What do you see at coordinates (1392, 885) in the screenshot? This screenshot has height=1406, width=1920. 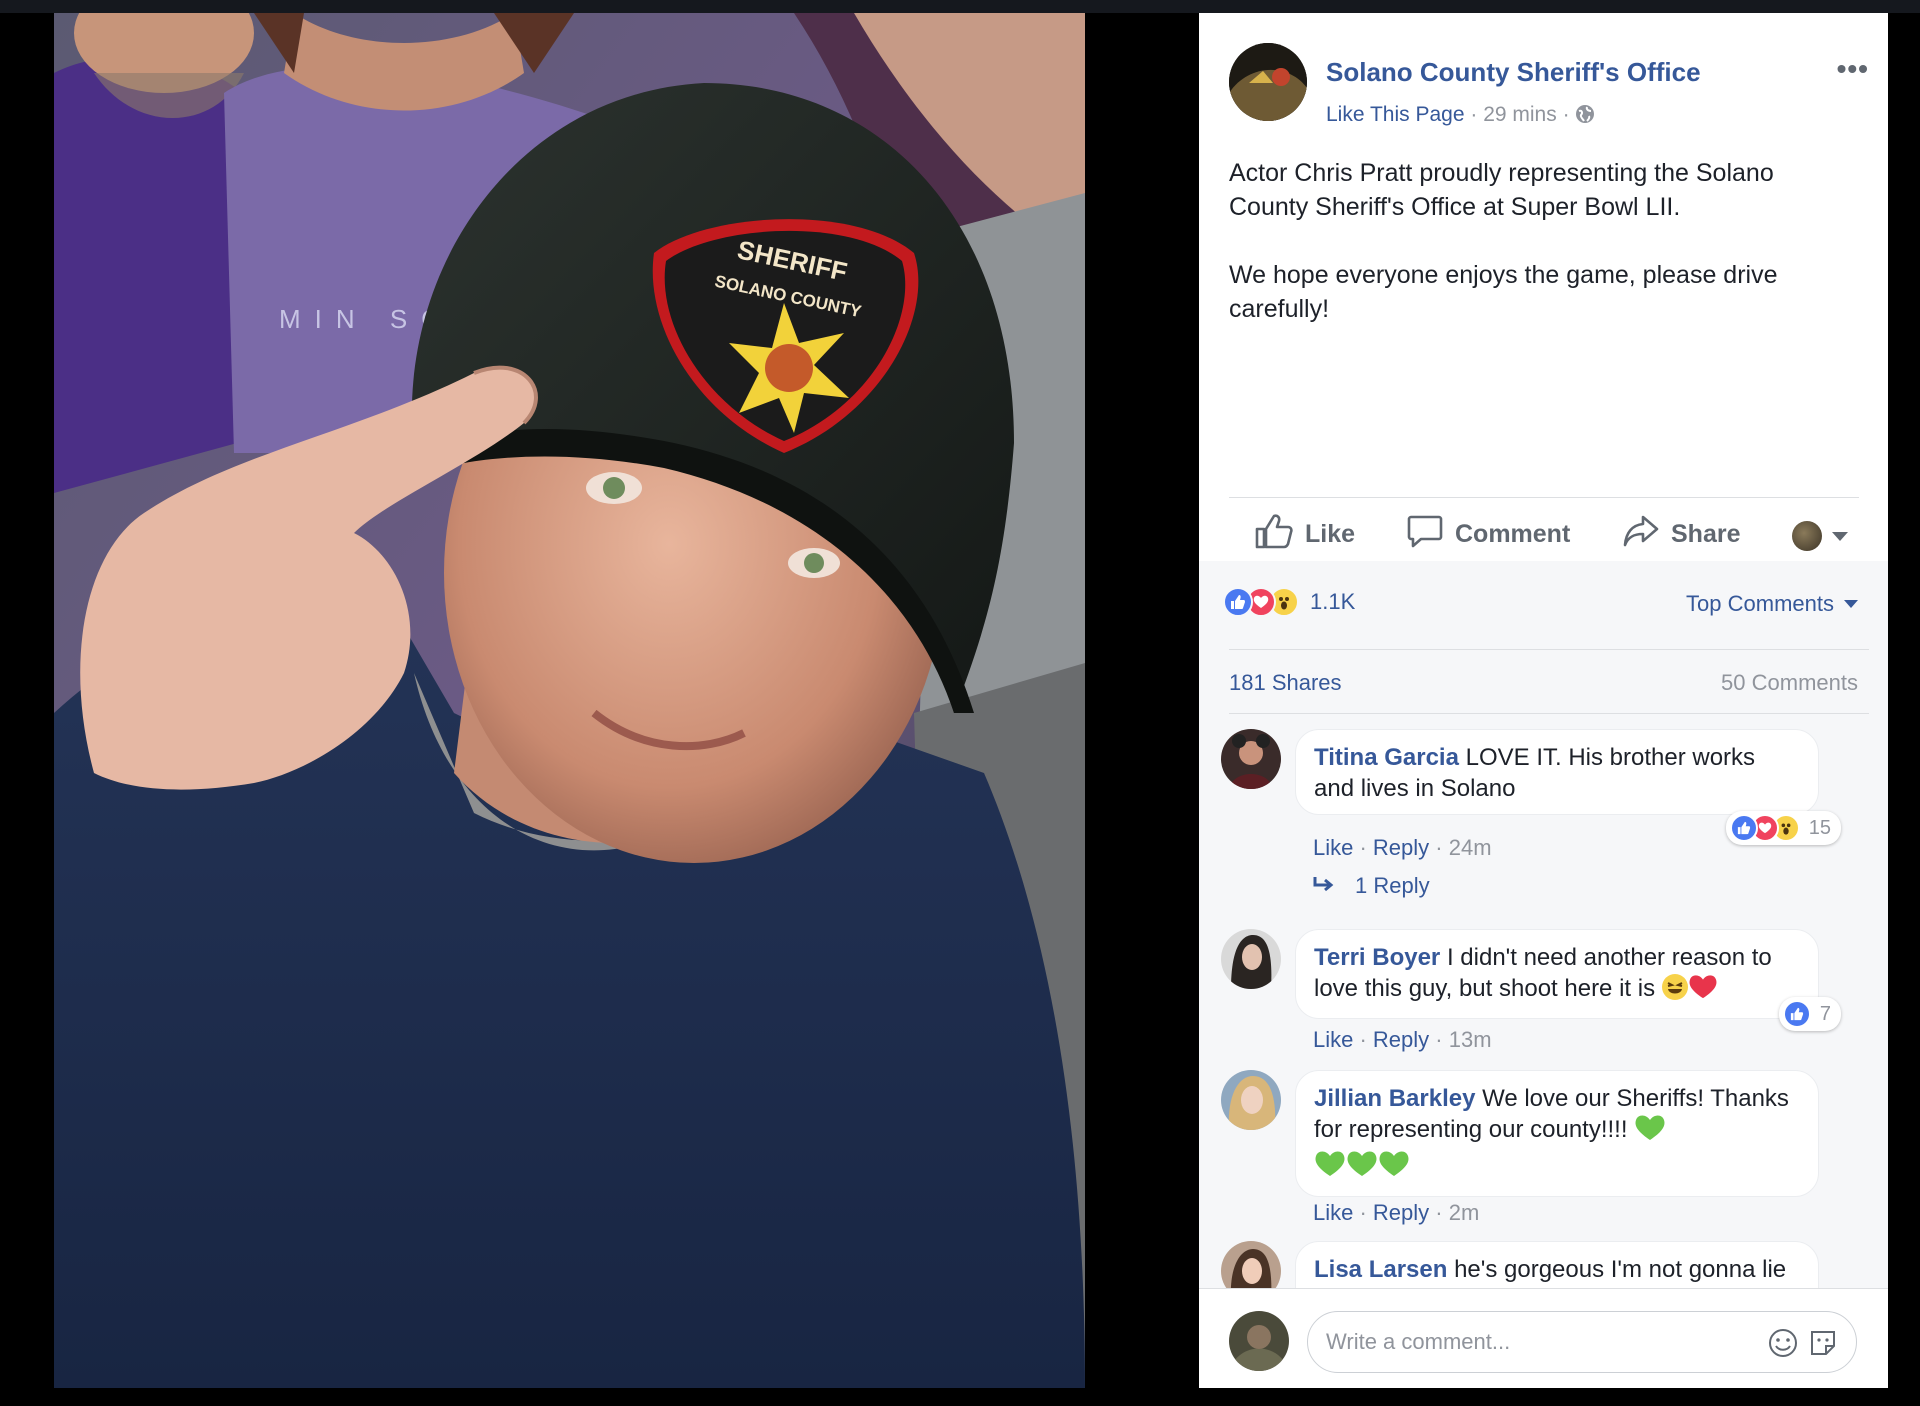 I see `replies-count: 1 Reply` at bounding box center [1392, 885].